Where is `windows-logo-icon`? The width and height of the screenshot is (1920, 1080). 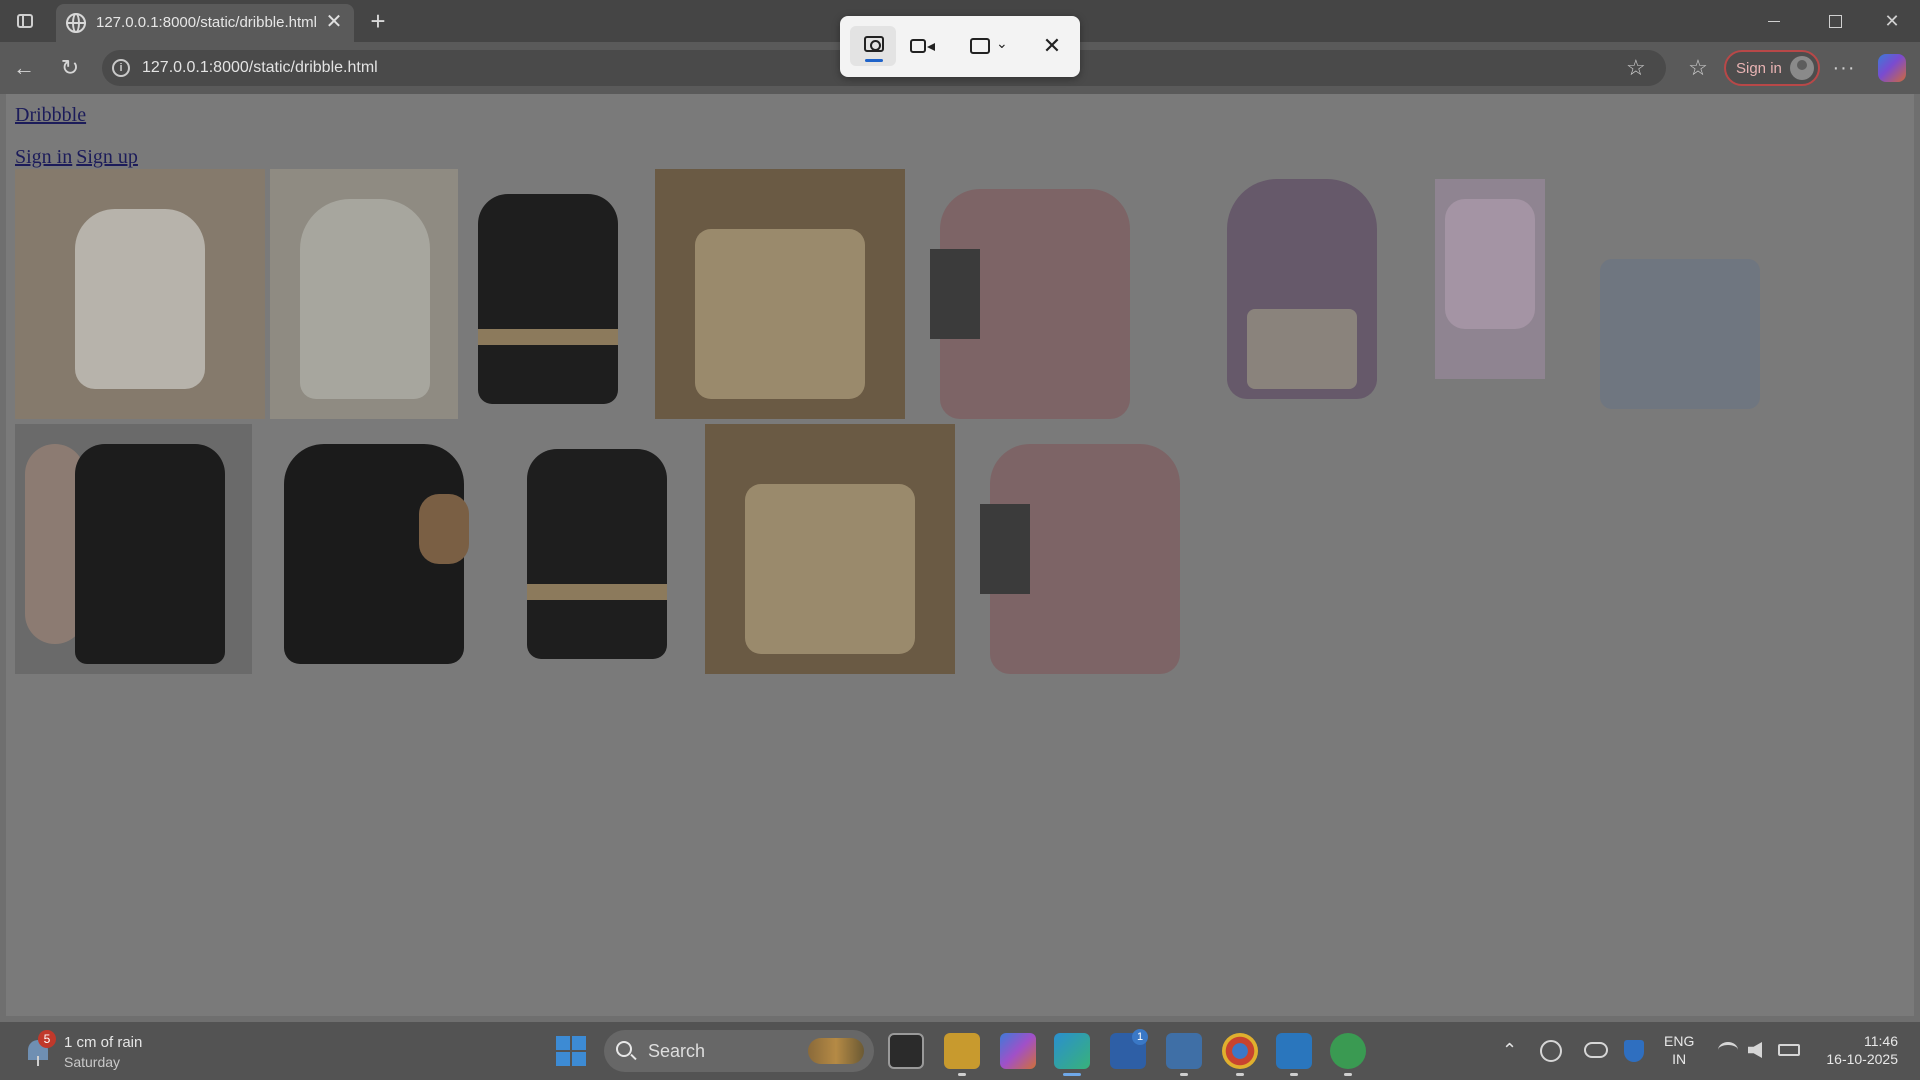 windows-logo-icon is located at coordinates (563, 1043).